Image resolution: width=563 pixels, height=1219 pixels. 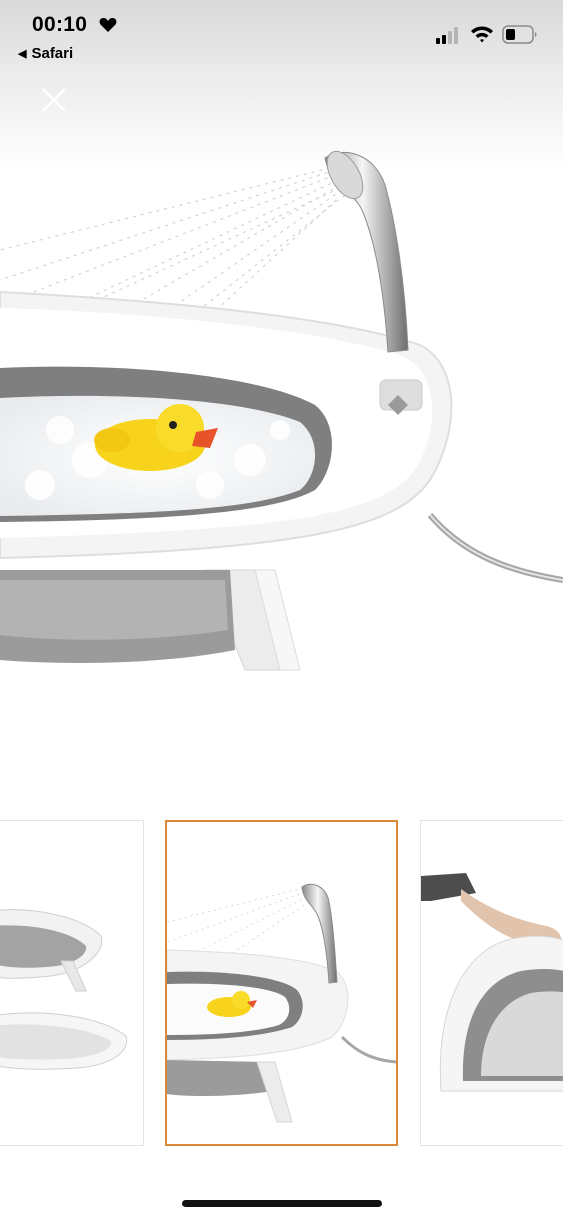 What do you see at coordinates (22, 54) in the screenshot?
I see `back-caret-icon: ◀` at bounding box center [22, 54].